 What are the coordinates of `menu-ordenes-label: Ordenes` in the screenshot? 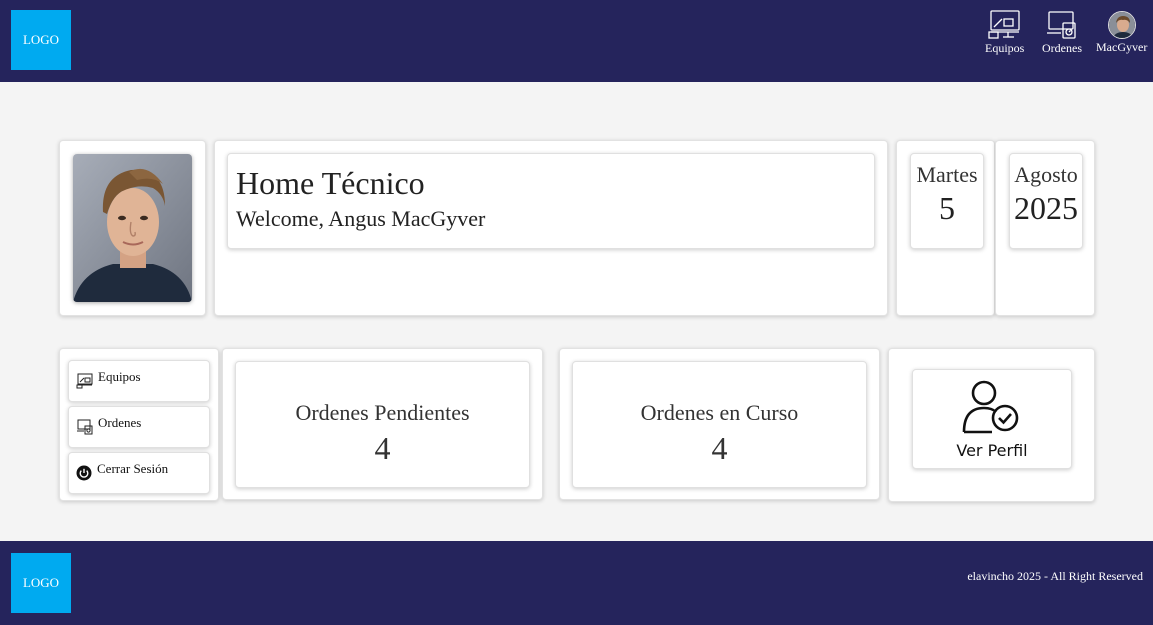 It's located at (120, 422).